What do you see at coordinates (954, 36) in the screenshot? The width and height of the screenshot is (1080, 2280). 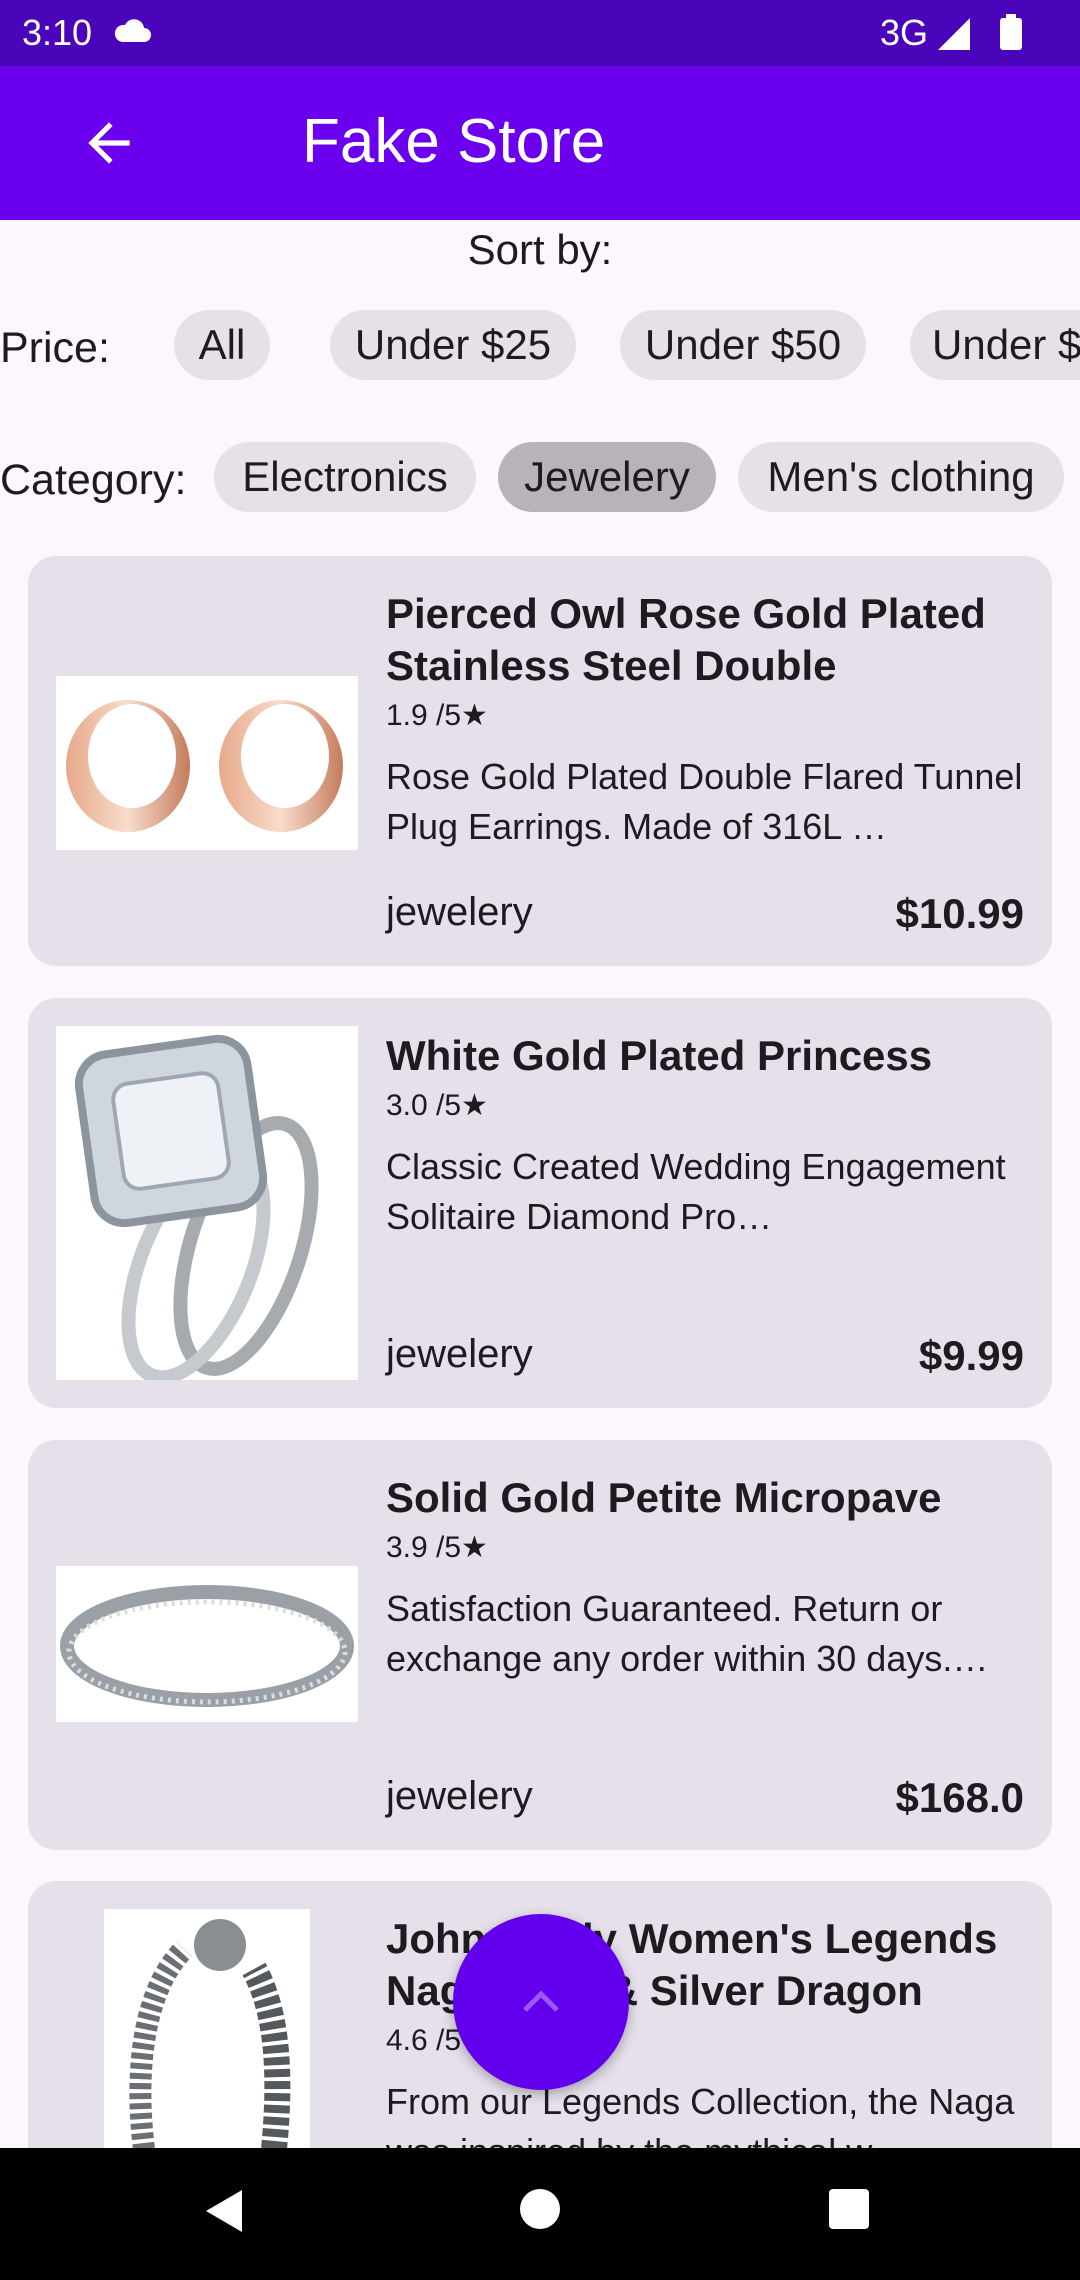 I see `signal-icon` at bounding box center [954, 36].